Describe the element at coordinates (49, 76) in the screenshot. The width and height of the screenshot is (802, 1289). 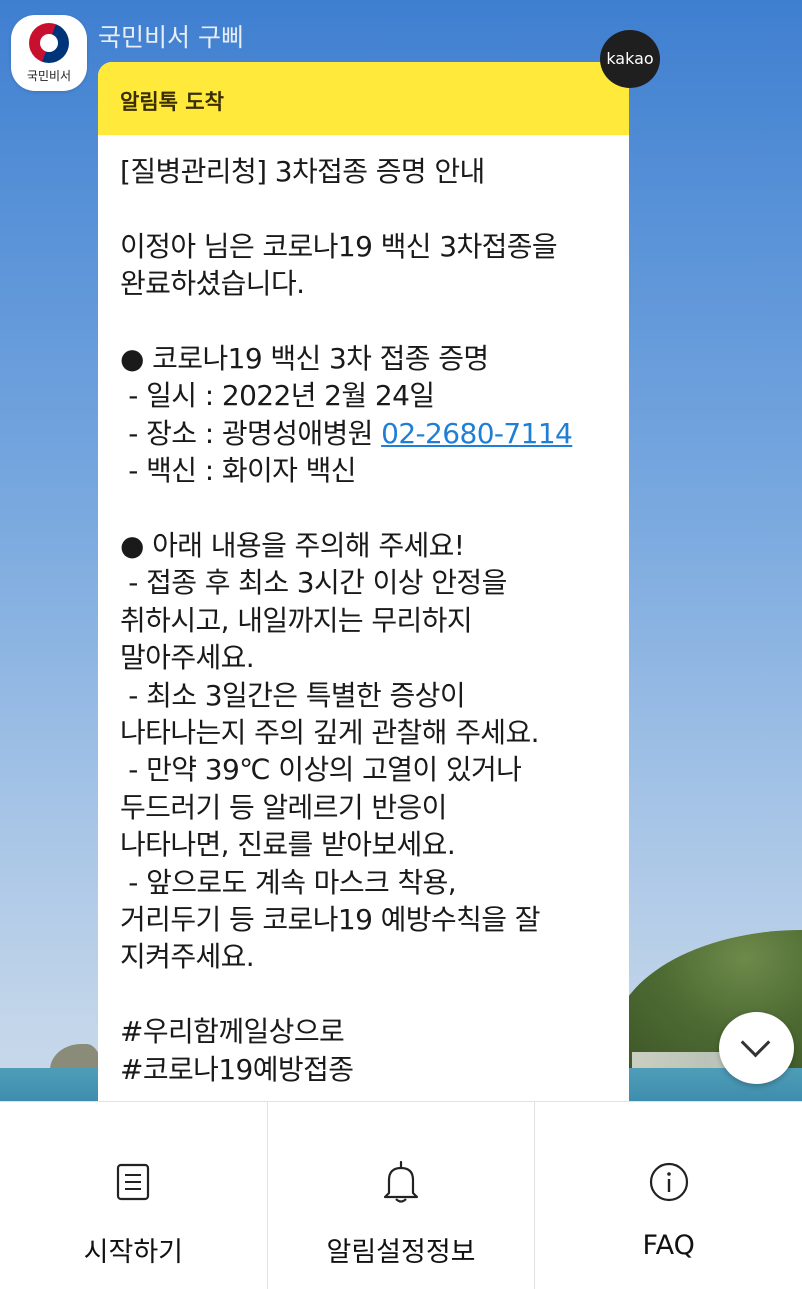
I see `avatar-label: 국민비서` at that location.